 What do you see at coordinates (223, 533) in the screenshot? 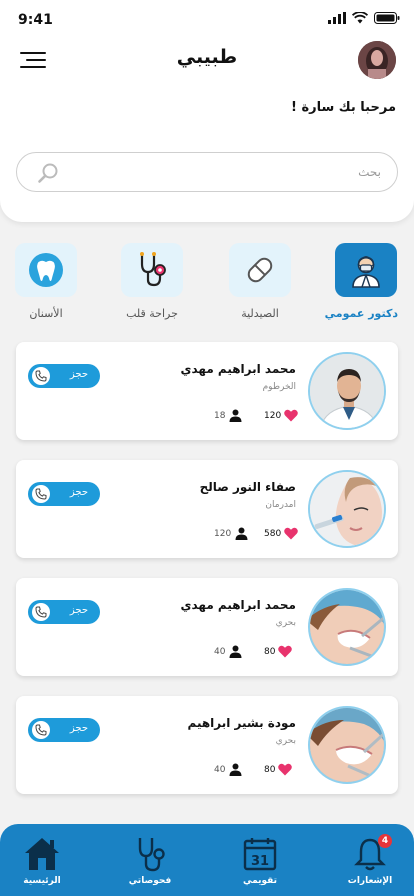
I see `visits-count: 120` at bounding box center [223, 533].